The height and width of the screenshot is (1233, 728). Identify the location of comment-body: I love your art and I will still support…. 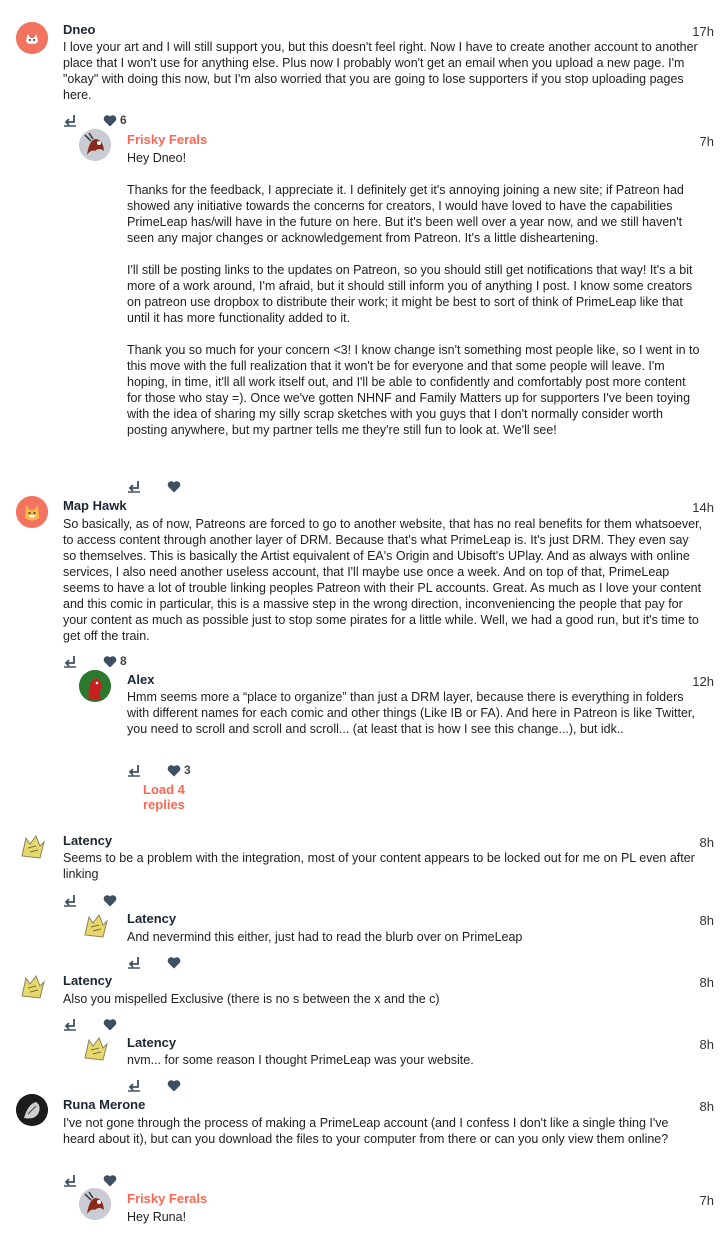
(383, 71).